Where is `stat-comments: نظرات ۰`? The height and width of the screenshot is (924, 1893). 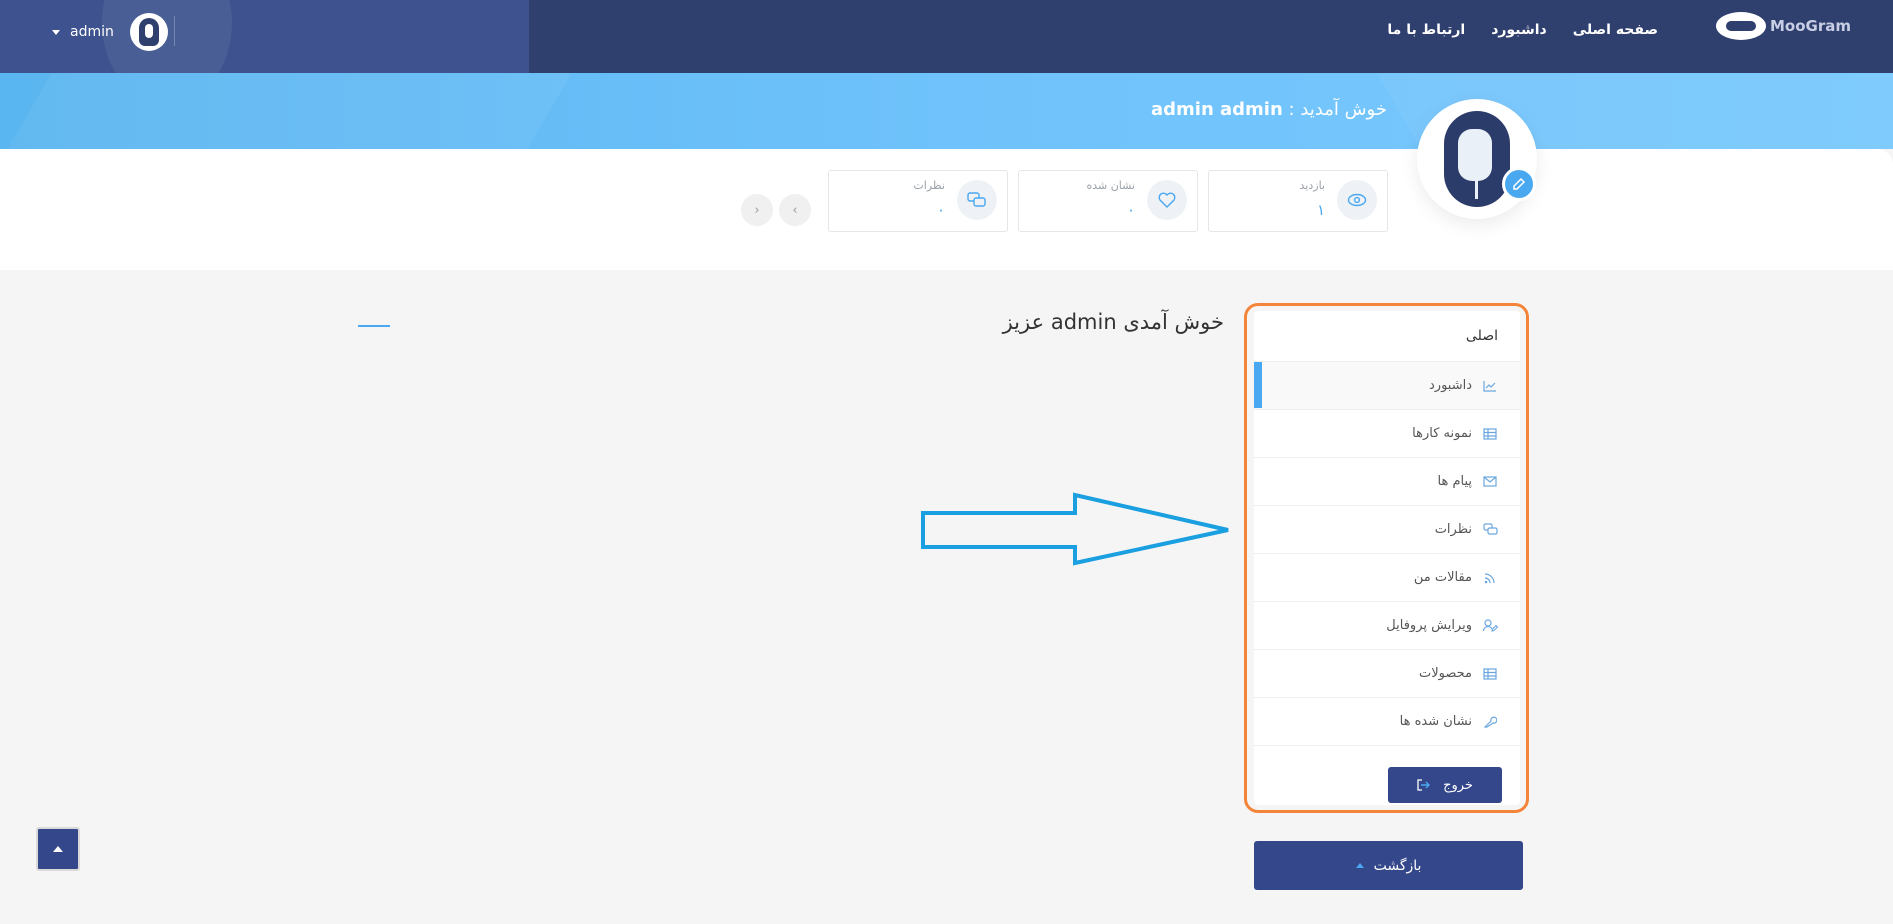 stat-comments: نظرات ۰ is located at coordinates (918, 201).